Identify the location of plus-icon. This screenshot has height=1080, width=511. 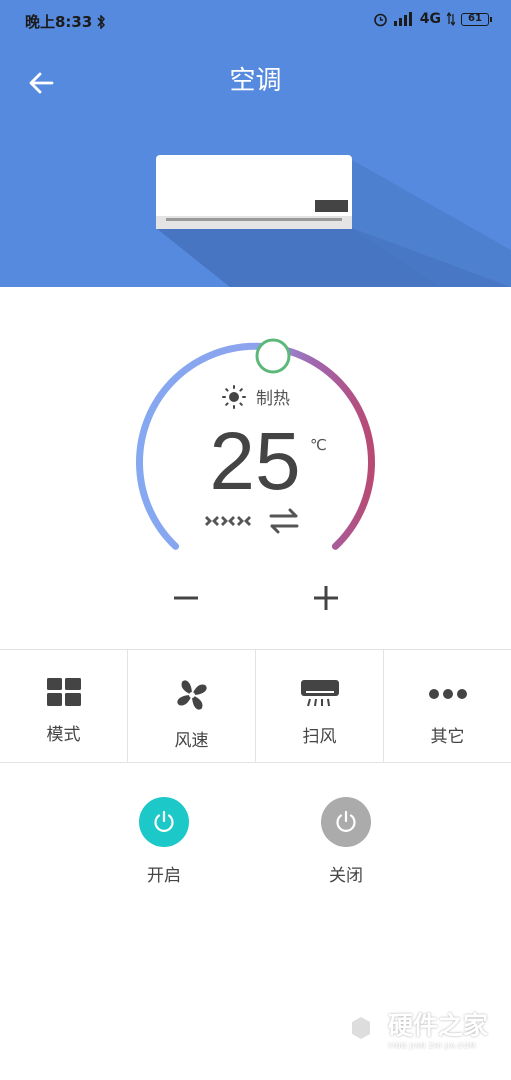
(326, 598).